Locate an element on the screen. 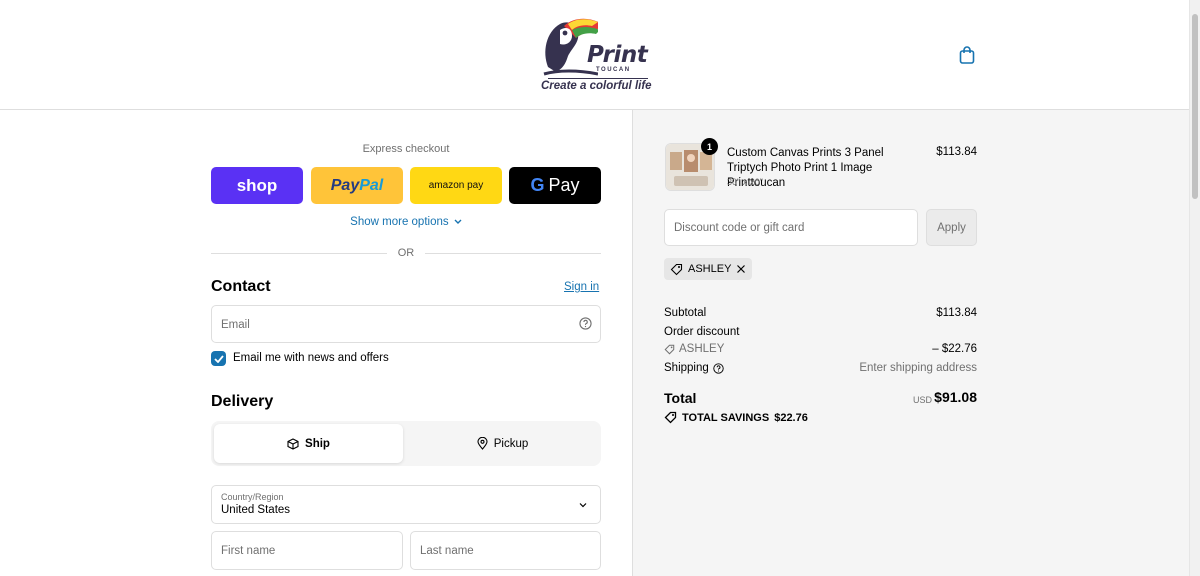  ship-label: Ship is located at coordinates (317, 443).